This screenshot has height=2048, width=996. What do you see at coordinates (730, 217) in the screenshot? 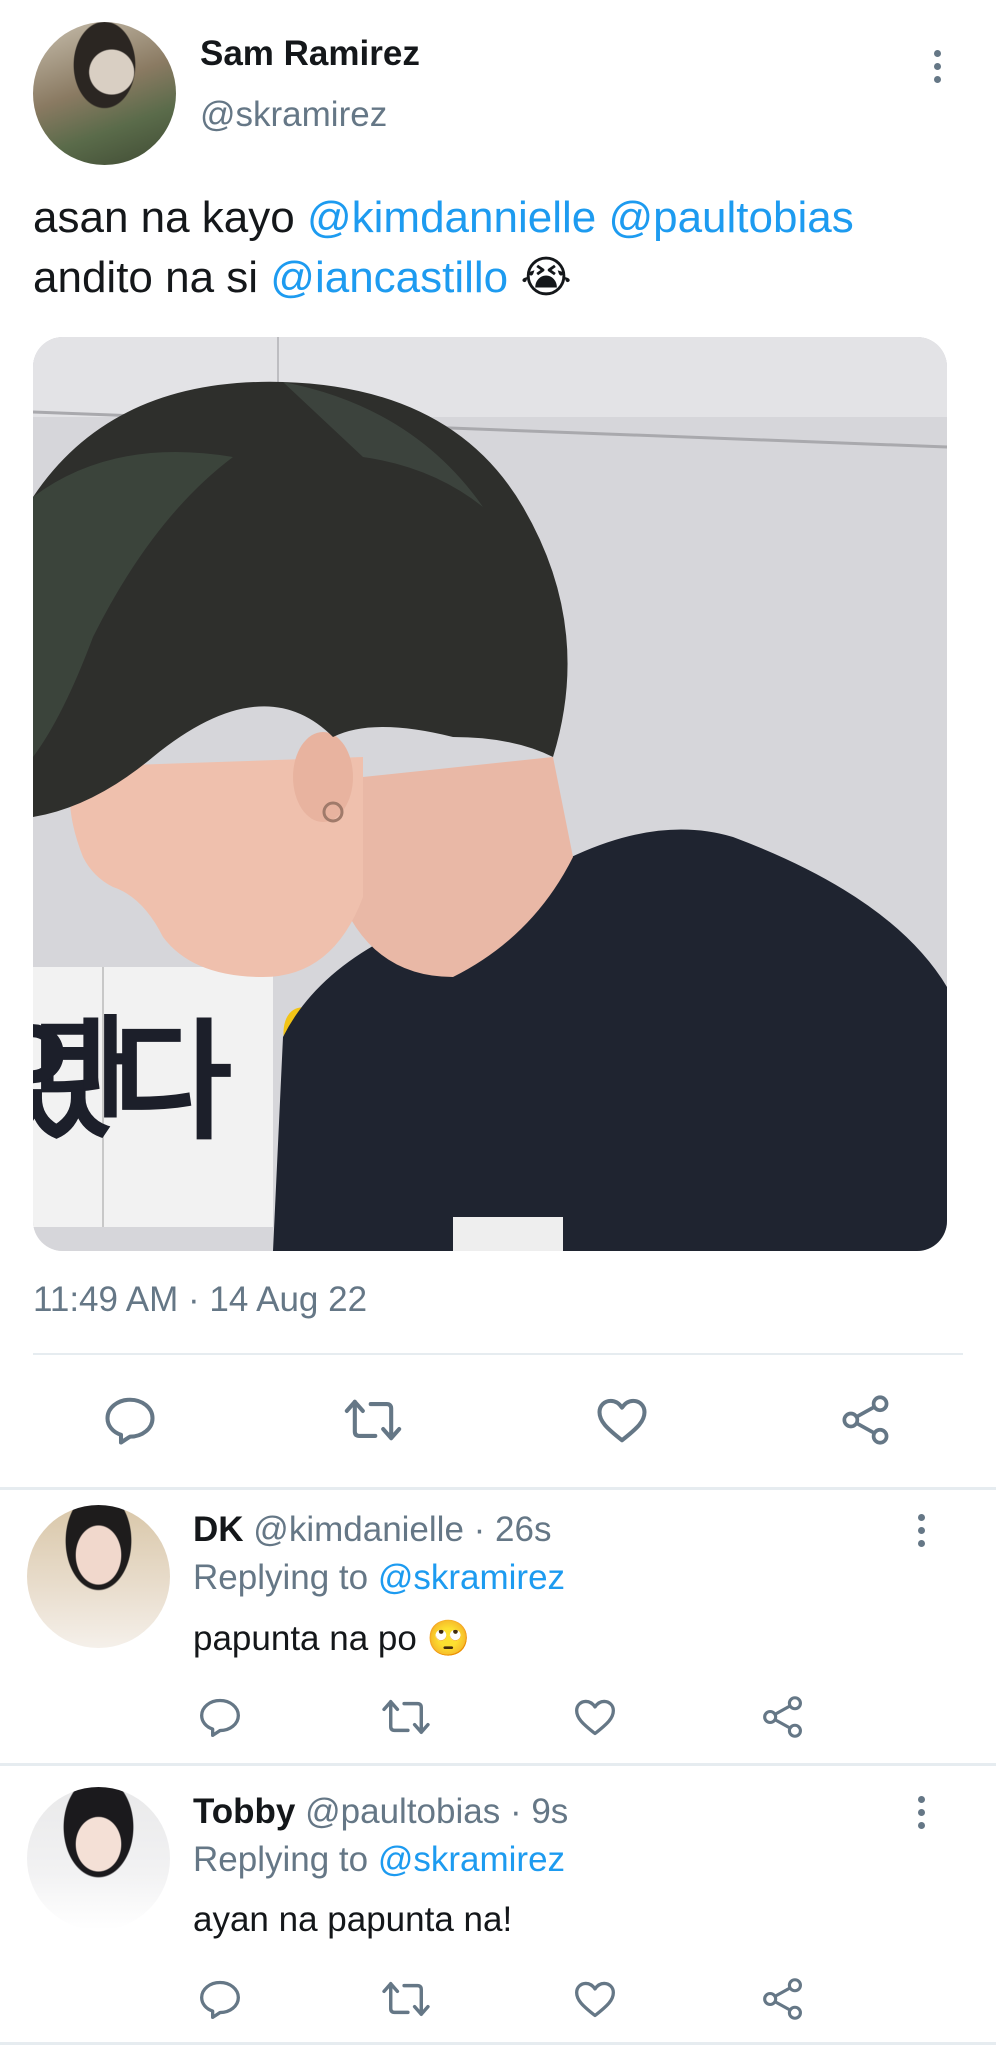
I see `mention-link: @paultobias` at bounding box center [730, 217].